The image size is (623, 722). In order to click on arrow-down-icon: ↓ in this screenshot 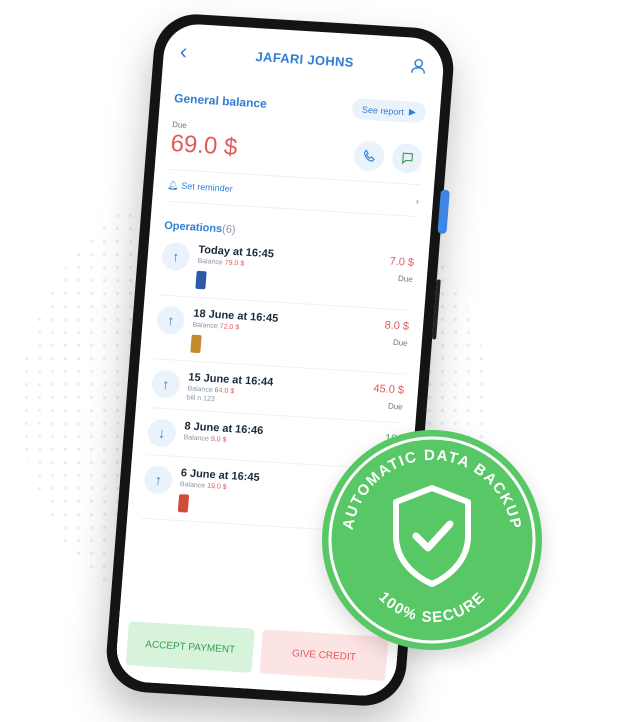, I will do `click(161, 433)`.